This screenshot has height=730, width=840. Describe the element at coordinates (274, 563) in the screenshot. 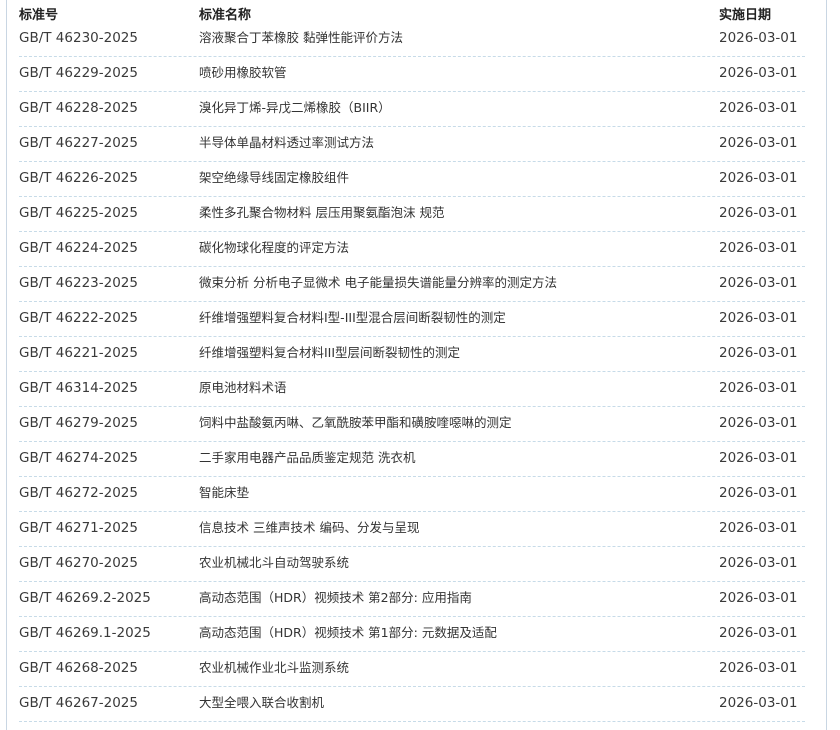

I see `standard-name: 农业机械北斗自动驾驶系统` at that location.